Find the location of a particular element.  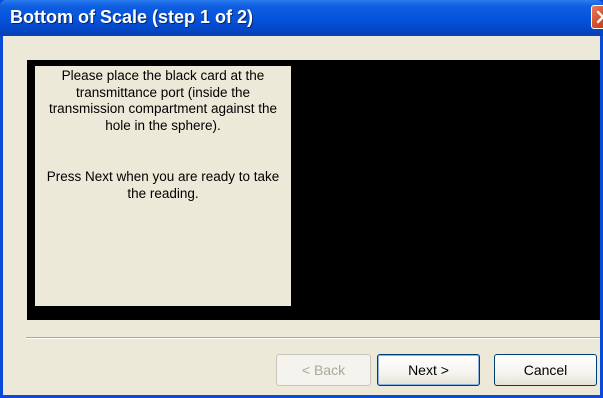

back-button: < Back is located at coordinates (323, 370).